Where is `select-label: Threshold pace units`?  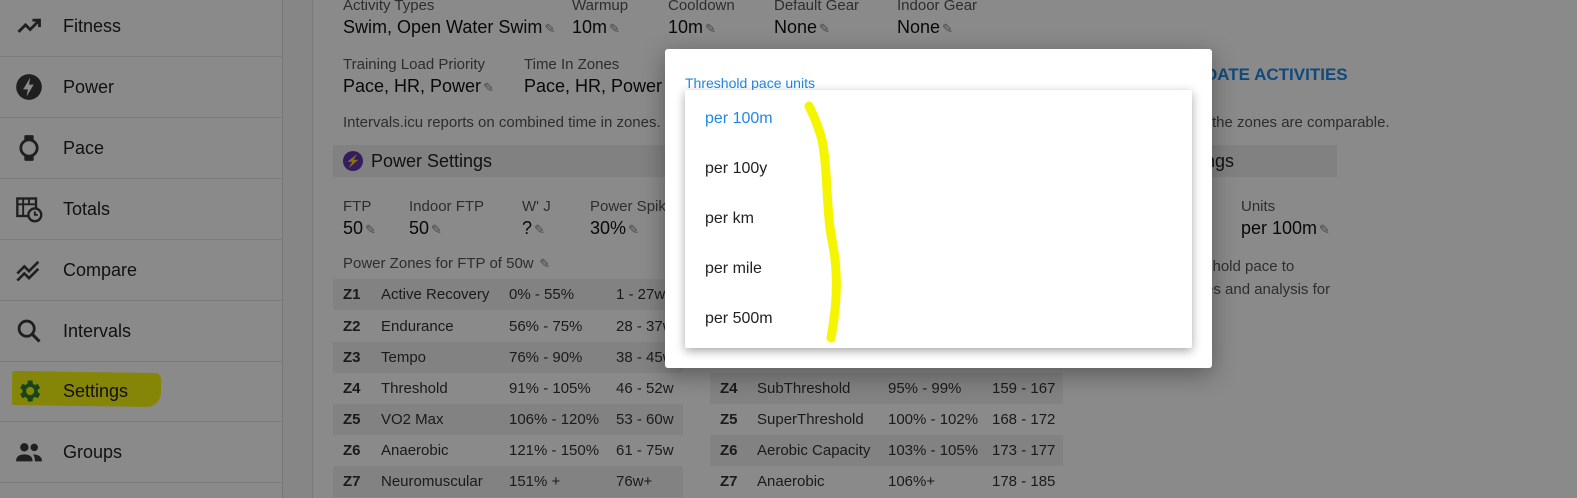 select-label: Threshold pace units is located at coordinates (750, 83).